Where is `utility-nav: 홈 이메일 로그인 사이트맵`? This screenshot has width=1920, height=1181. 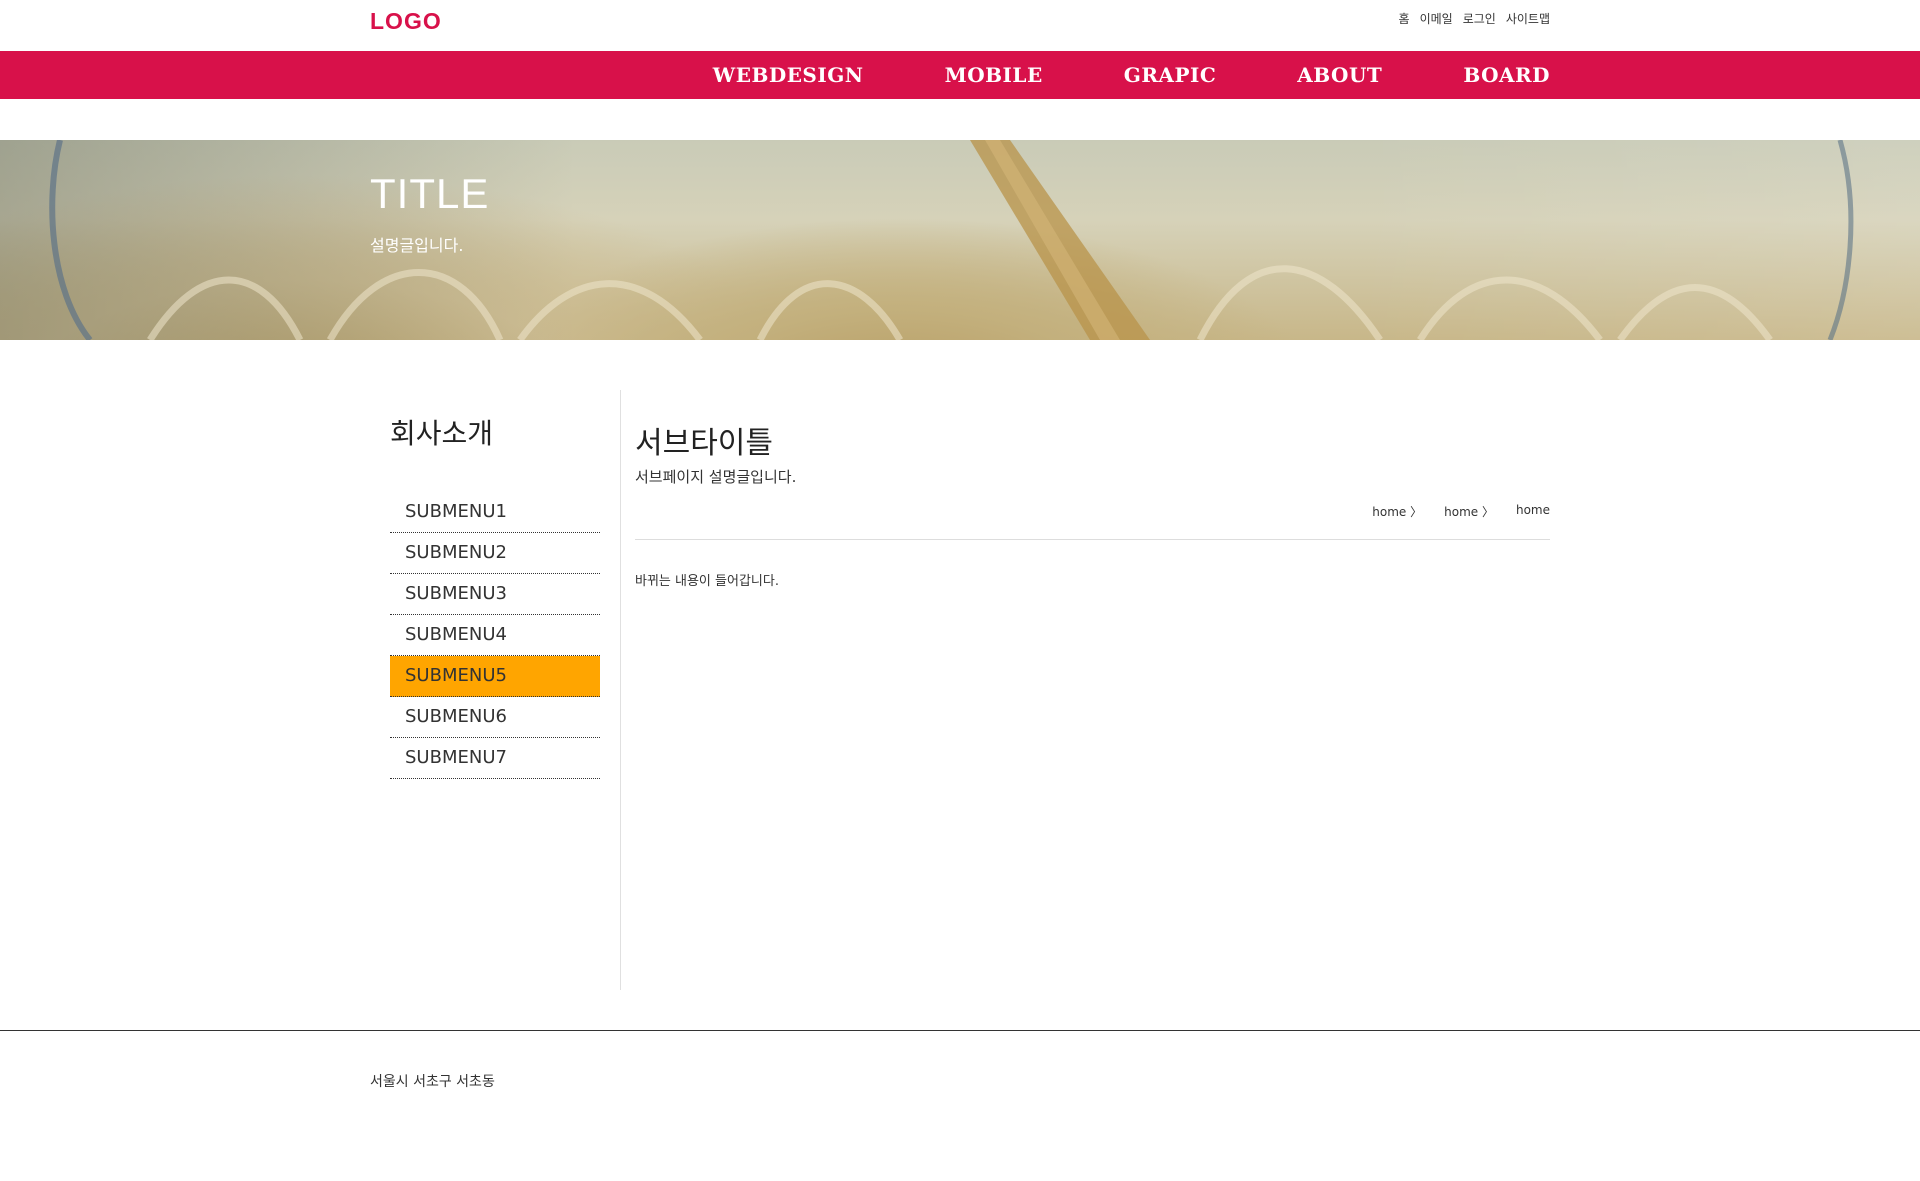 utility-nav: 홈 이메일 로그인 사이트맵 is located at coordinates (1474, 18).